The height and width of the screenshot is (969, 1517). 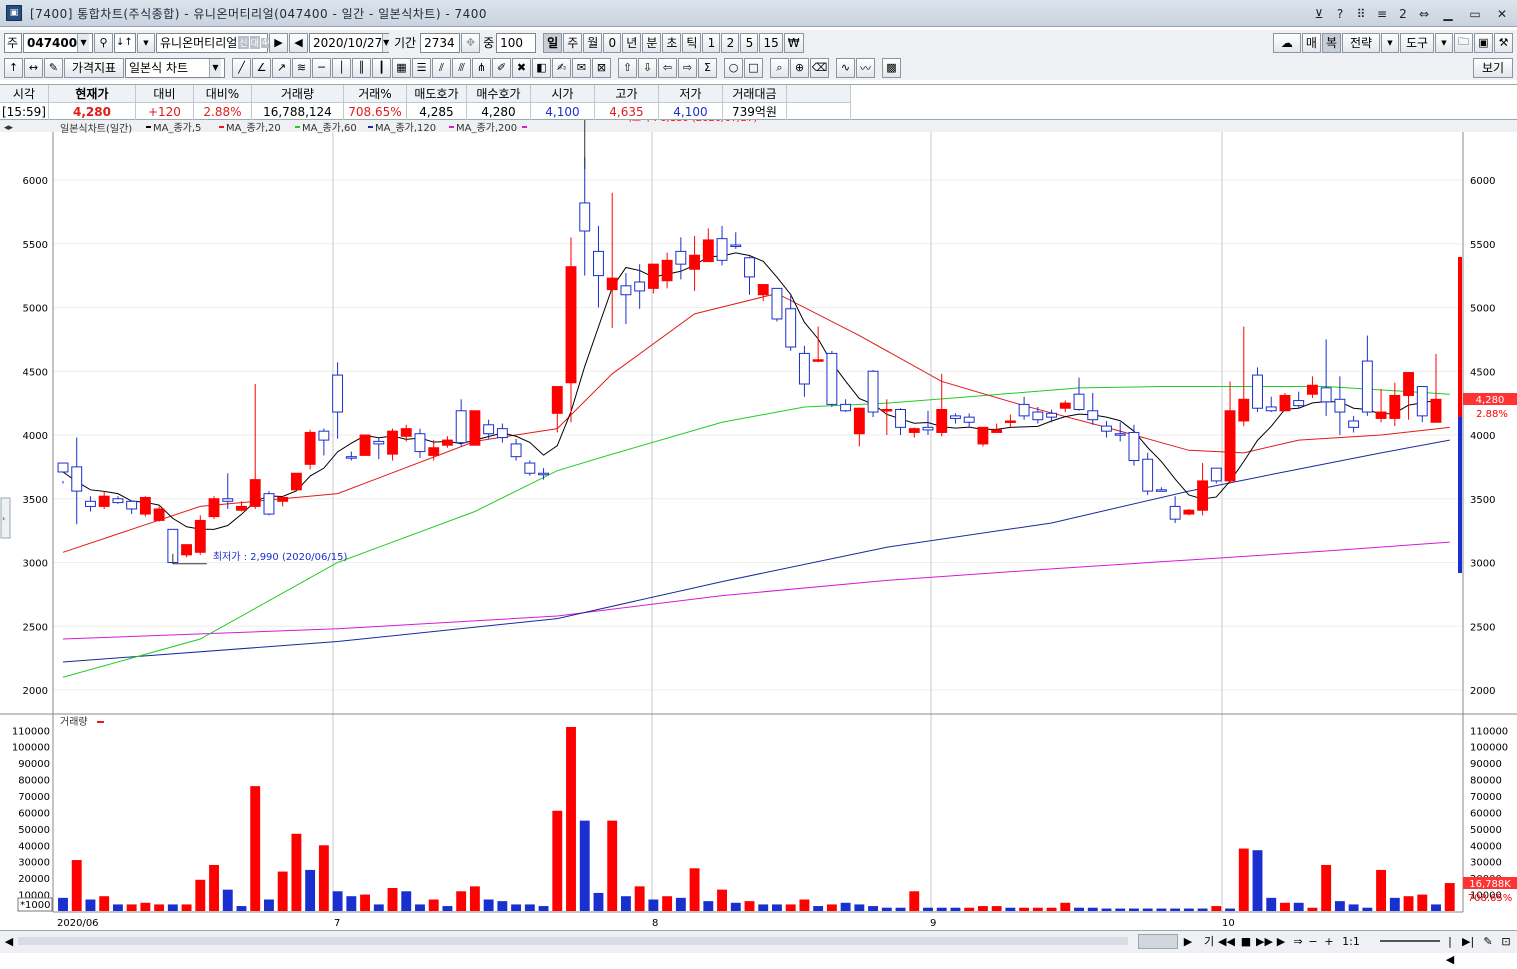 What do you see at coordinates (771, 42) in the screenshot?
I see `period-15-button: 15` at bounding box center [771, 42].